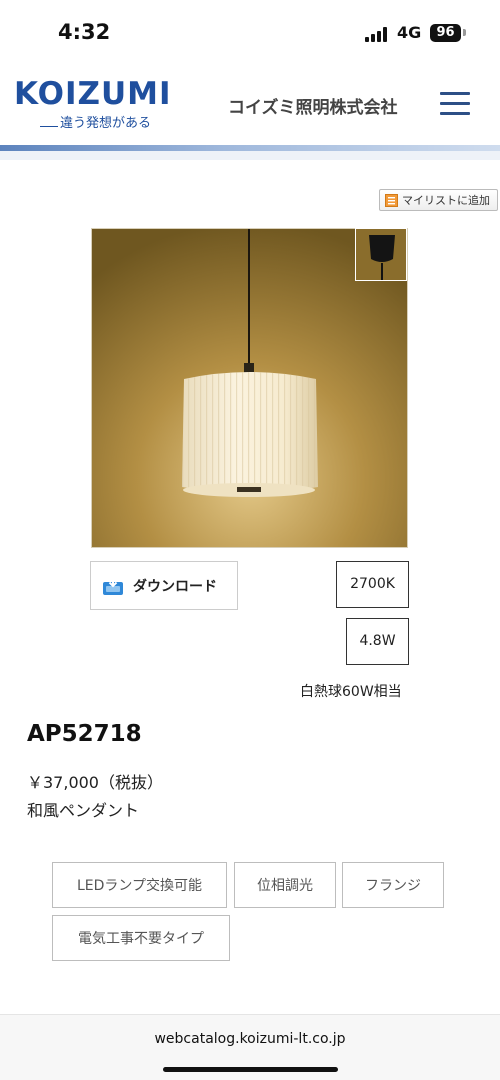 This screenshot has width=500, height=1080. What do you see at coordinates (175, 586) in the screenshot?
I see `download-label: ダウンロード` at bounding box center [175, 586].